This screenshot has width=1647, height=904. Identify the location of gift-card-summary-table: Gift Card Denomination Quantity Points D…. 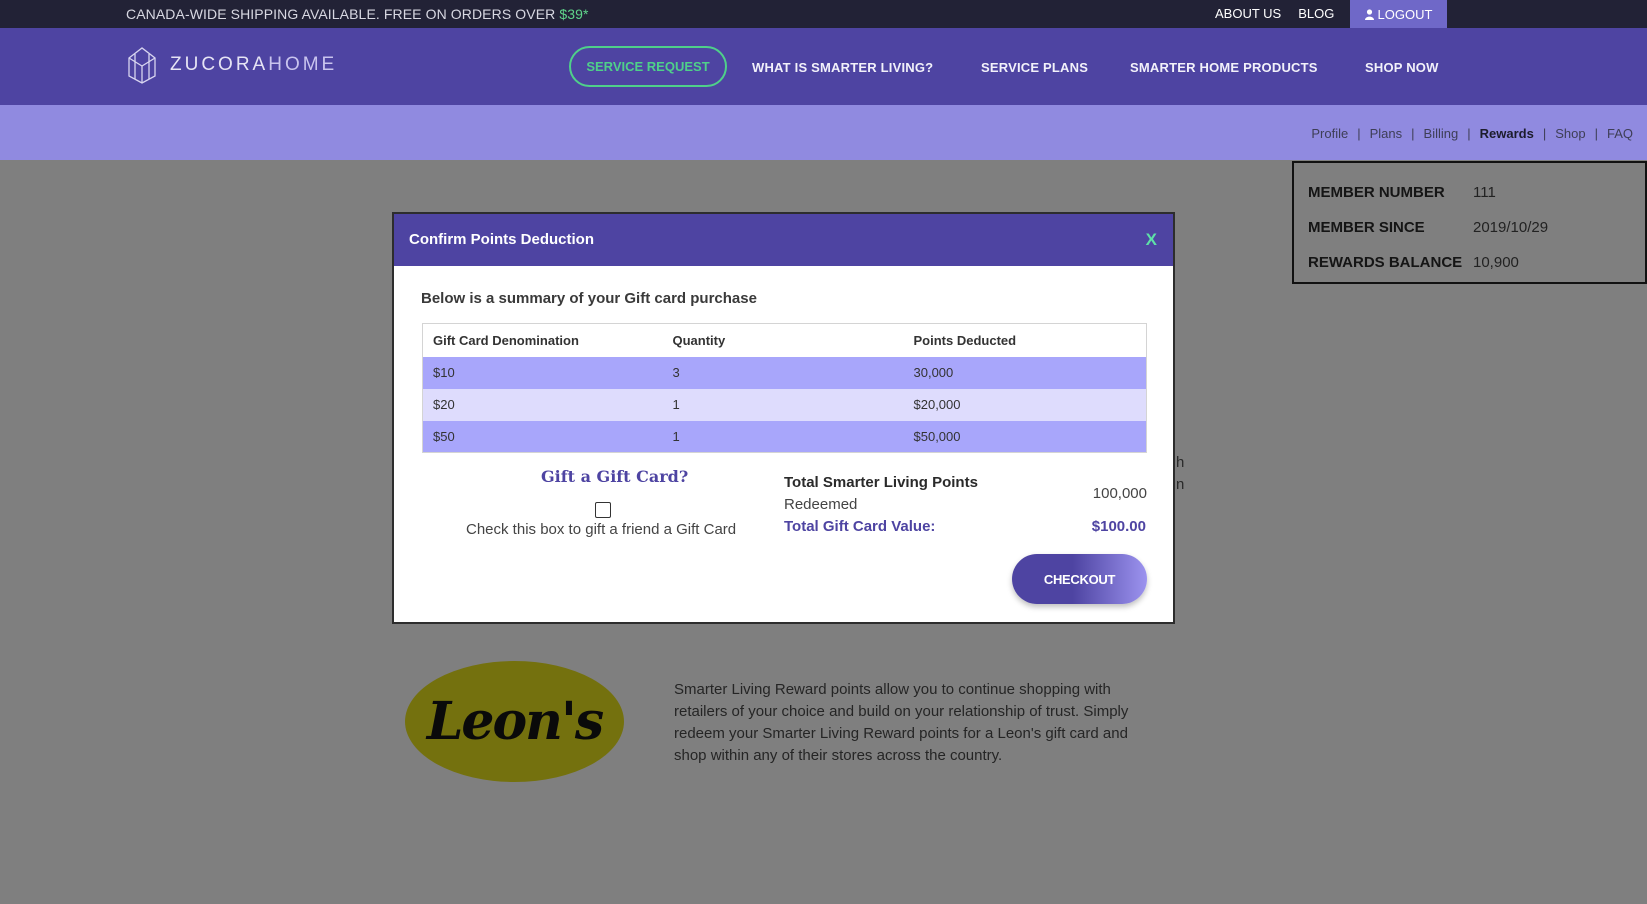
(784, 388).